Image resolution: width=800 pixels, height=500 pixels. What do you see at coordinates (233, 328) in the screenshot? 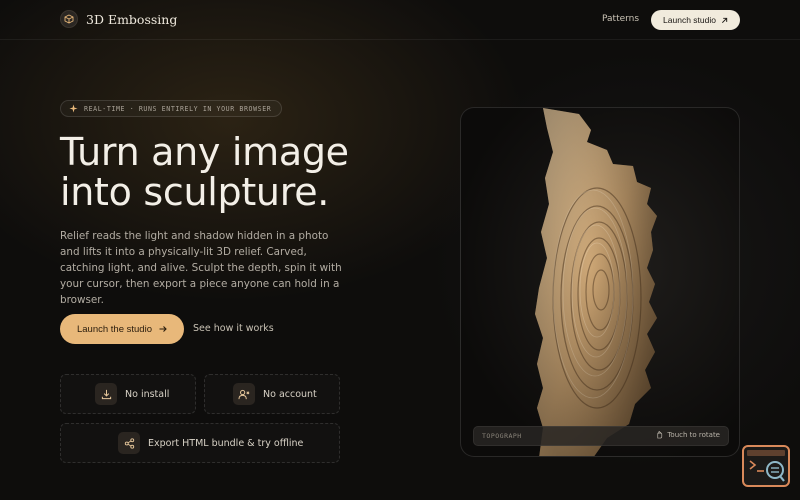
I see `see-how-it-works-link: See how it works` at bounding box center [233, 328].